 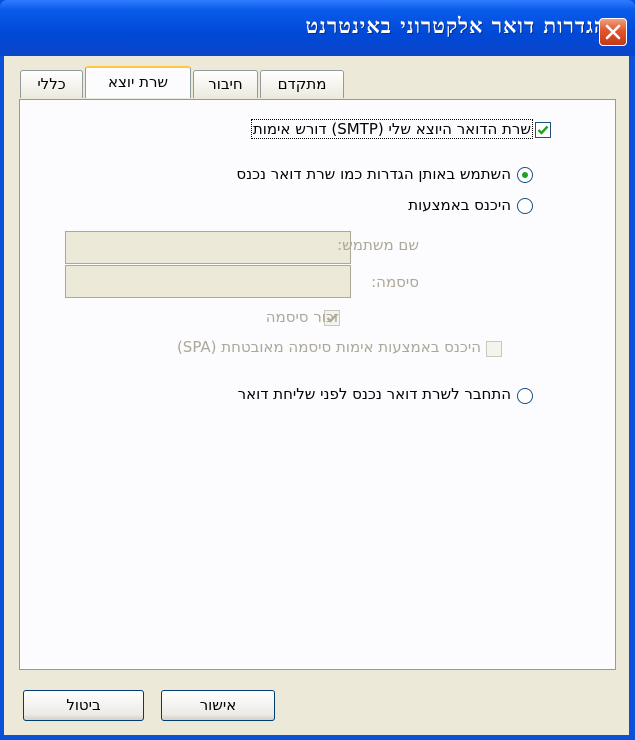 What do you see at coordinates (302, 84) in the screenshot?
I see `tab-advanced: מתקדם` at bounding box center [302, 84].